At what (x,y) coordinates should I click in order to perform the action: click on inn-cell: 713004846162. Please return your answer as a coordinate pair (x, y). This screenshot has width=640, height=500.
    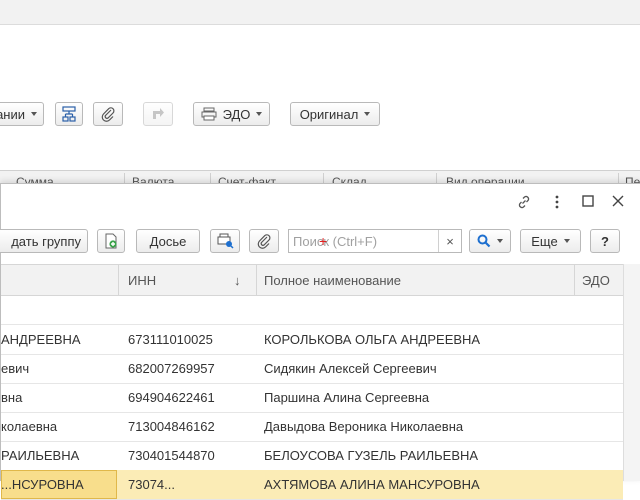
    Looking at the image, I should click on (171, 426).